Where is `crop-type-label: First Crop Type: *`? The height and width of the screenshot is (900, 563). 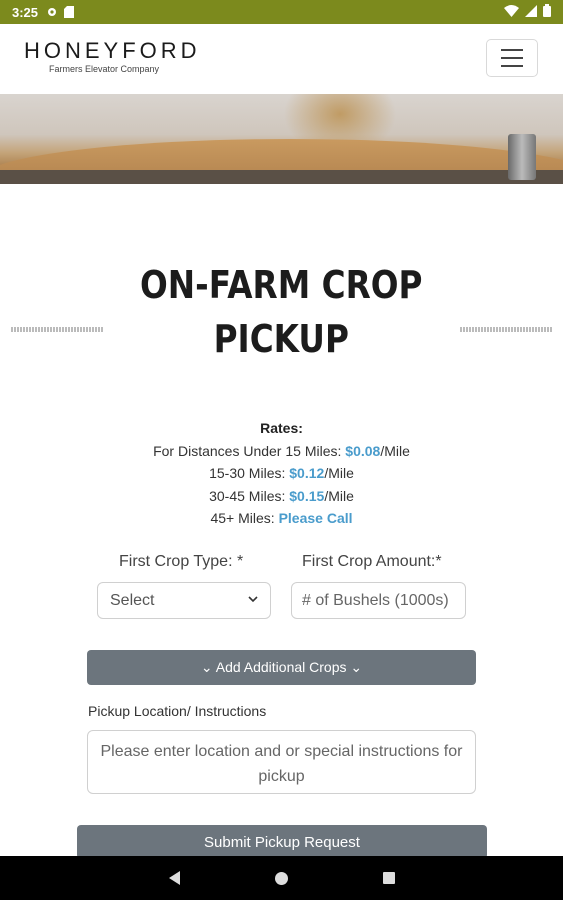
crop-type-label: First Crop Type: * is located at coordinates (181, 561).